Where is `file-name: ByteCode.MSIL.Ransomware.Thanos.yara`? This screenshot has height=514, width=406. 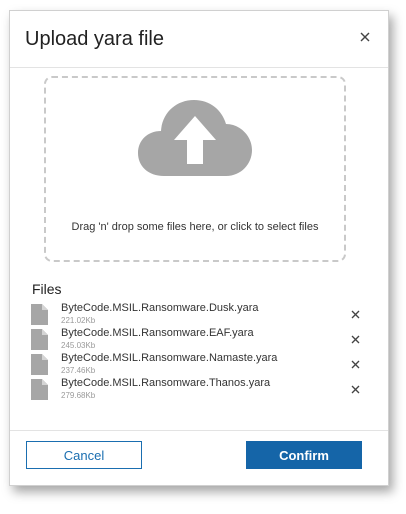
file-name: ByteCode.MSIL.Ransomware.Thanos.yara is located at coordinates (166, 383).